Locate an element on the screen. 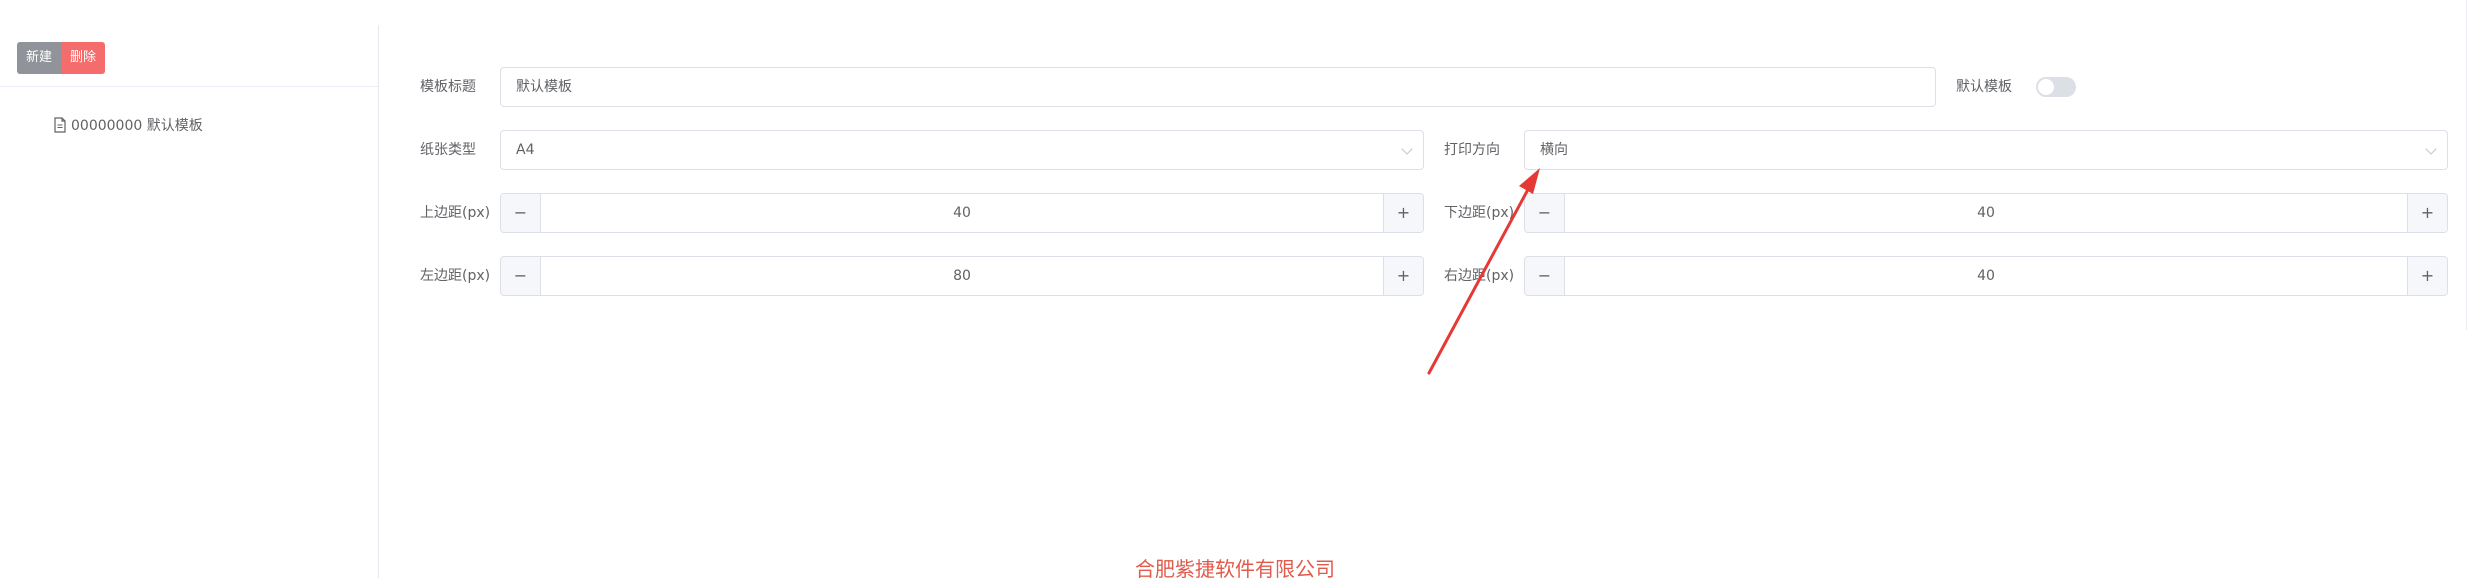 The width and height of the screenshot is (2470, 578). margin-bottom-increase-button: + is located at coordinates (2427, 213).